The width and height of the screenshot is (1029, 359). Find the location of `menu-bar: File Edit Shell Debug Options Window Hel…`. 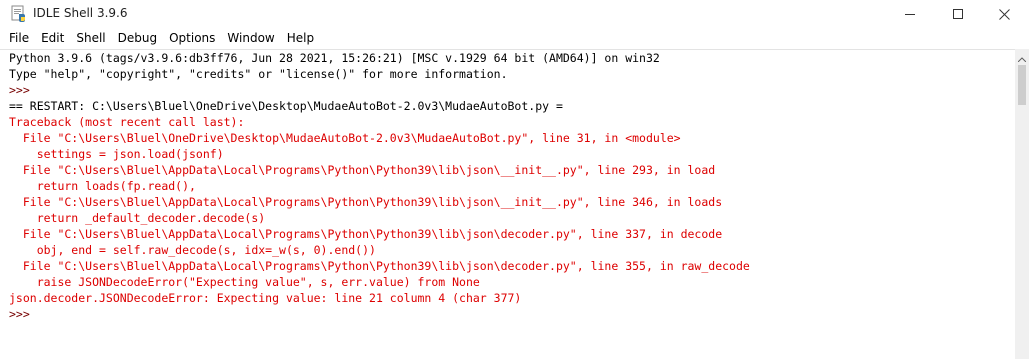

menu-bar: File Edit Shell Debug Options Window Hel… is located at coordinates (514, 38).